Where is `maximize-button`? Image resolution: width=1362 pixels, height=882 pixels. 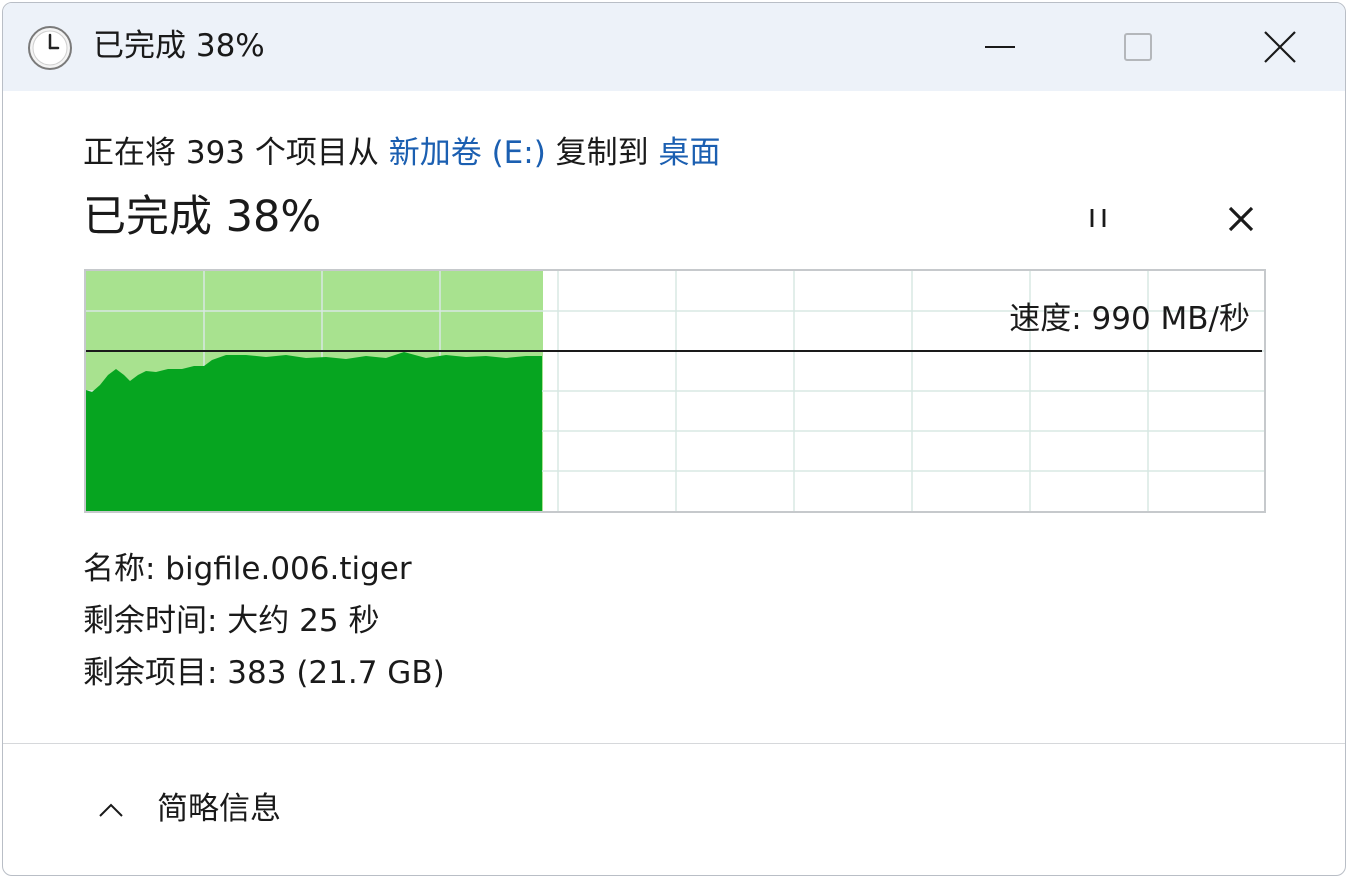
maximize-button is located at coordinates (1136, 47).